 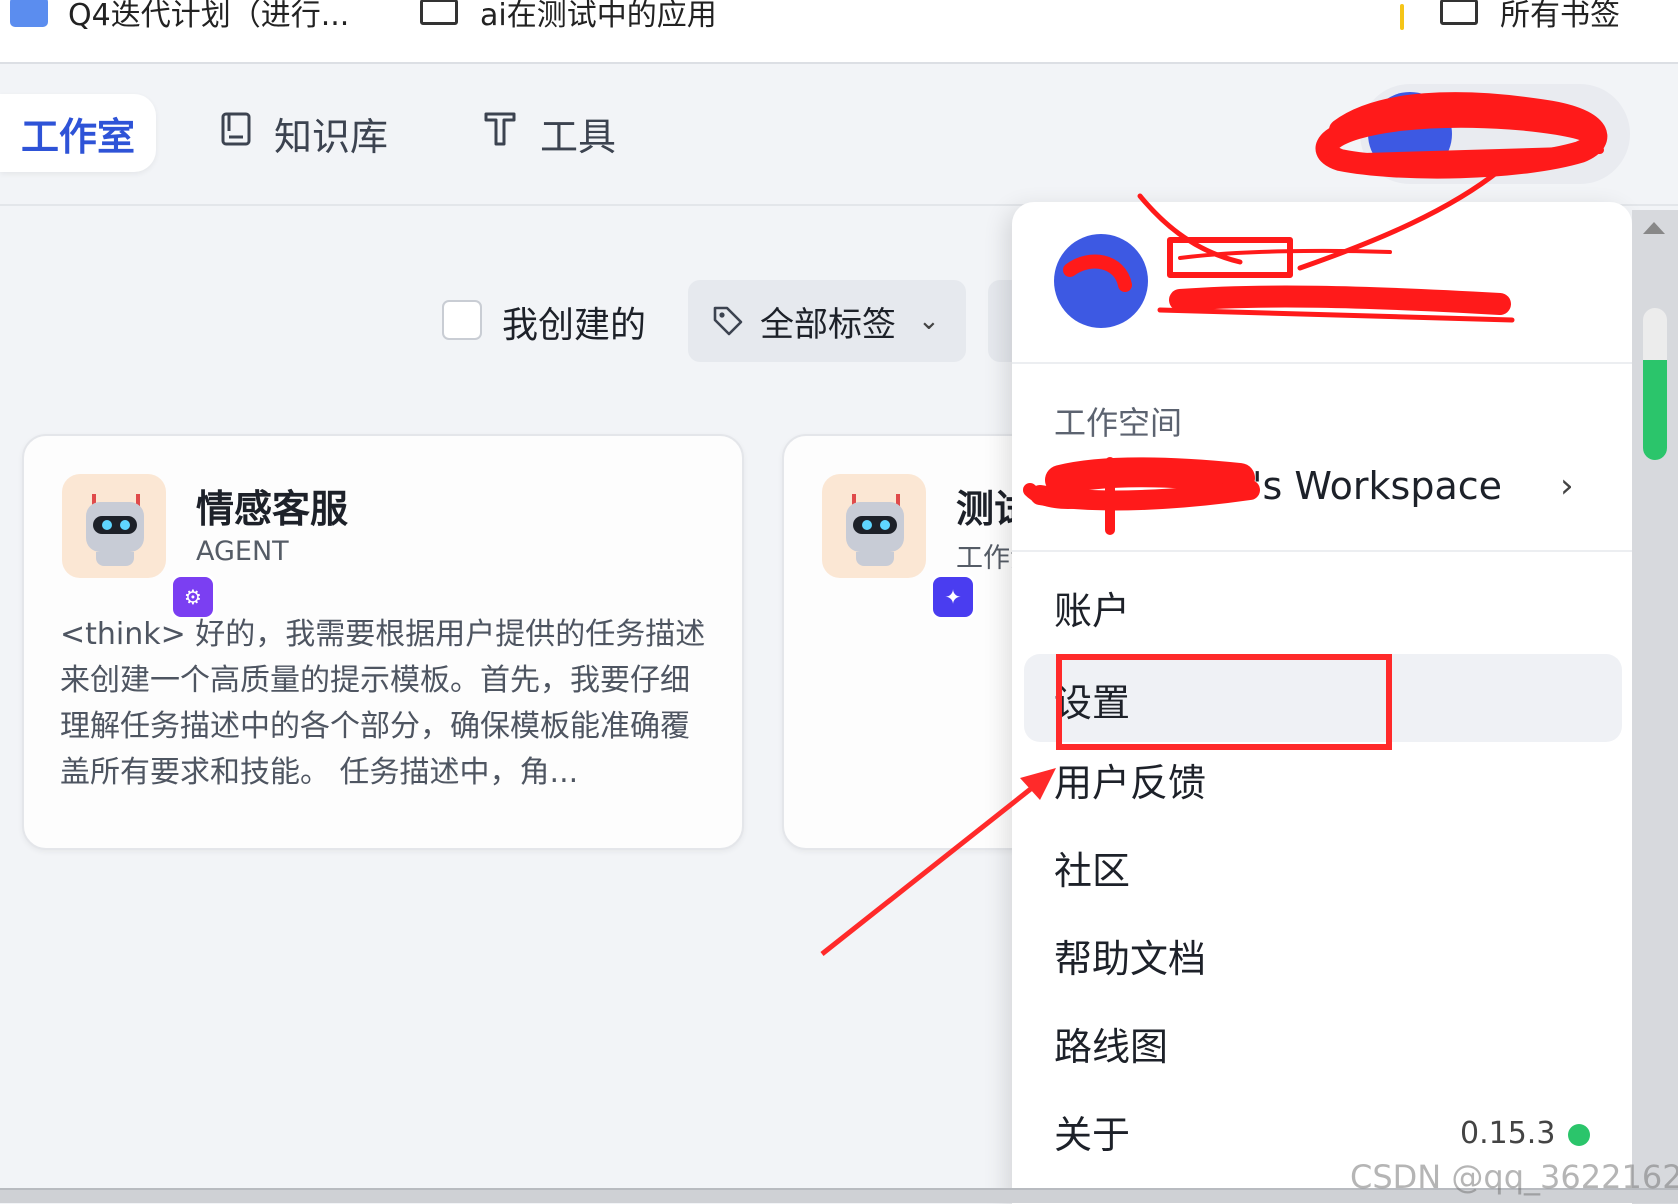 I want to click on top-nav: 工作室 知识库 工具, so click(x=839, y=135).